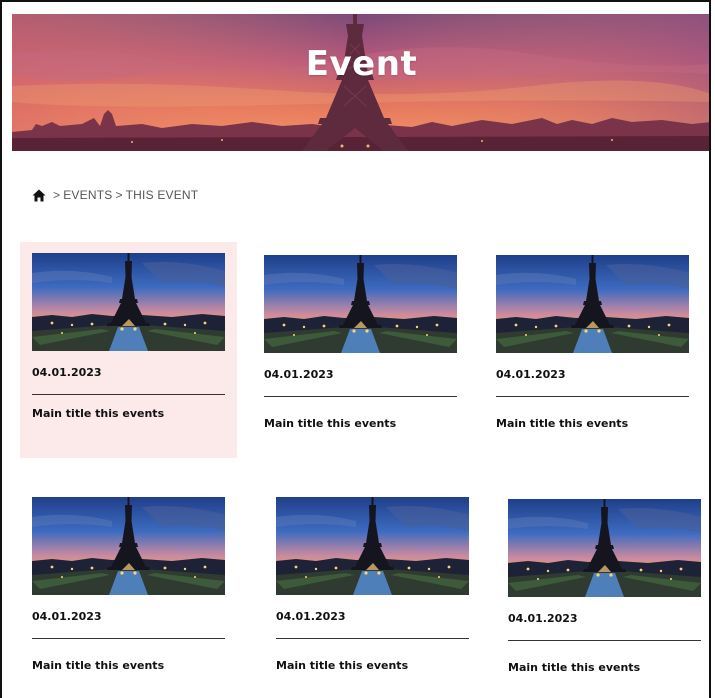 The height and width of the screenshot is (698, 715). I want to click on breadcrumb: > EVENTS > THIS EVENT, so click(115, 195).